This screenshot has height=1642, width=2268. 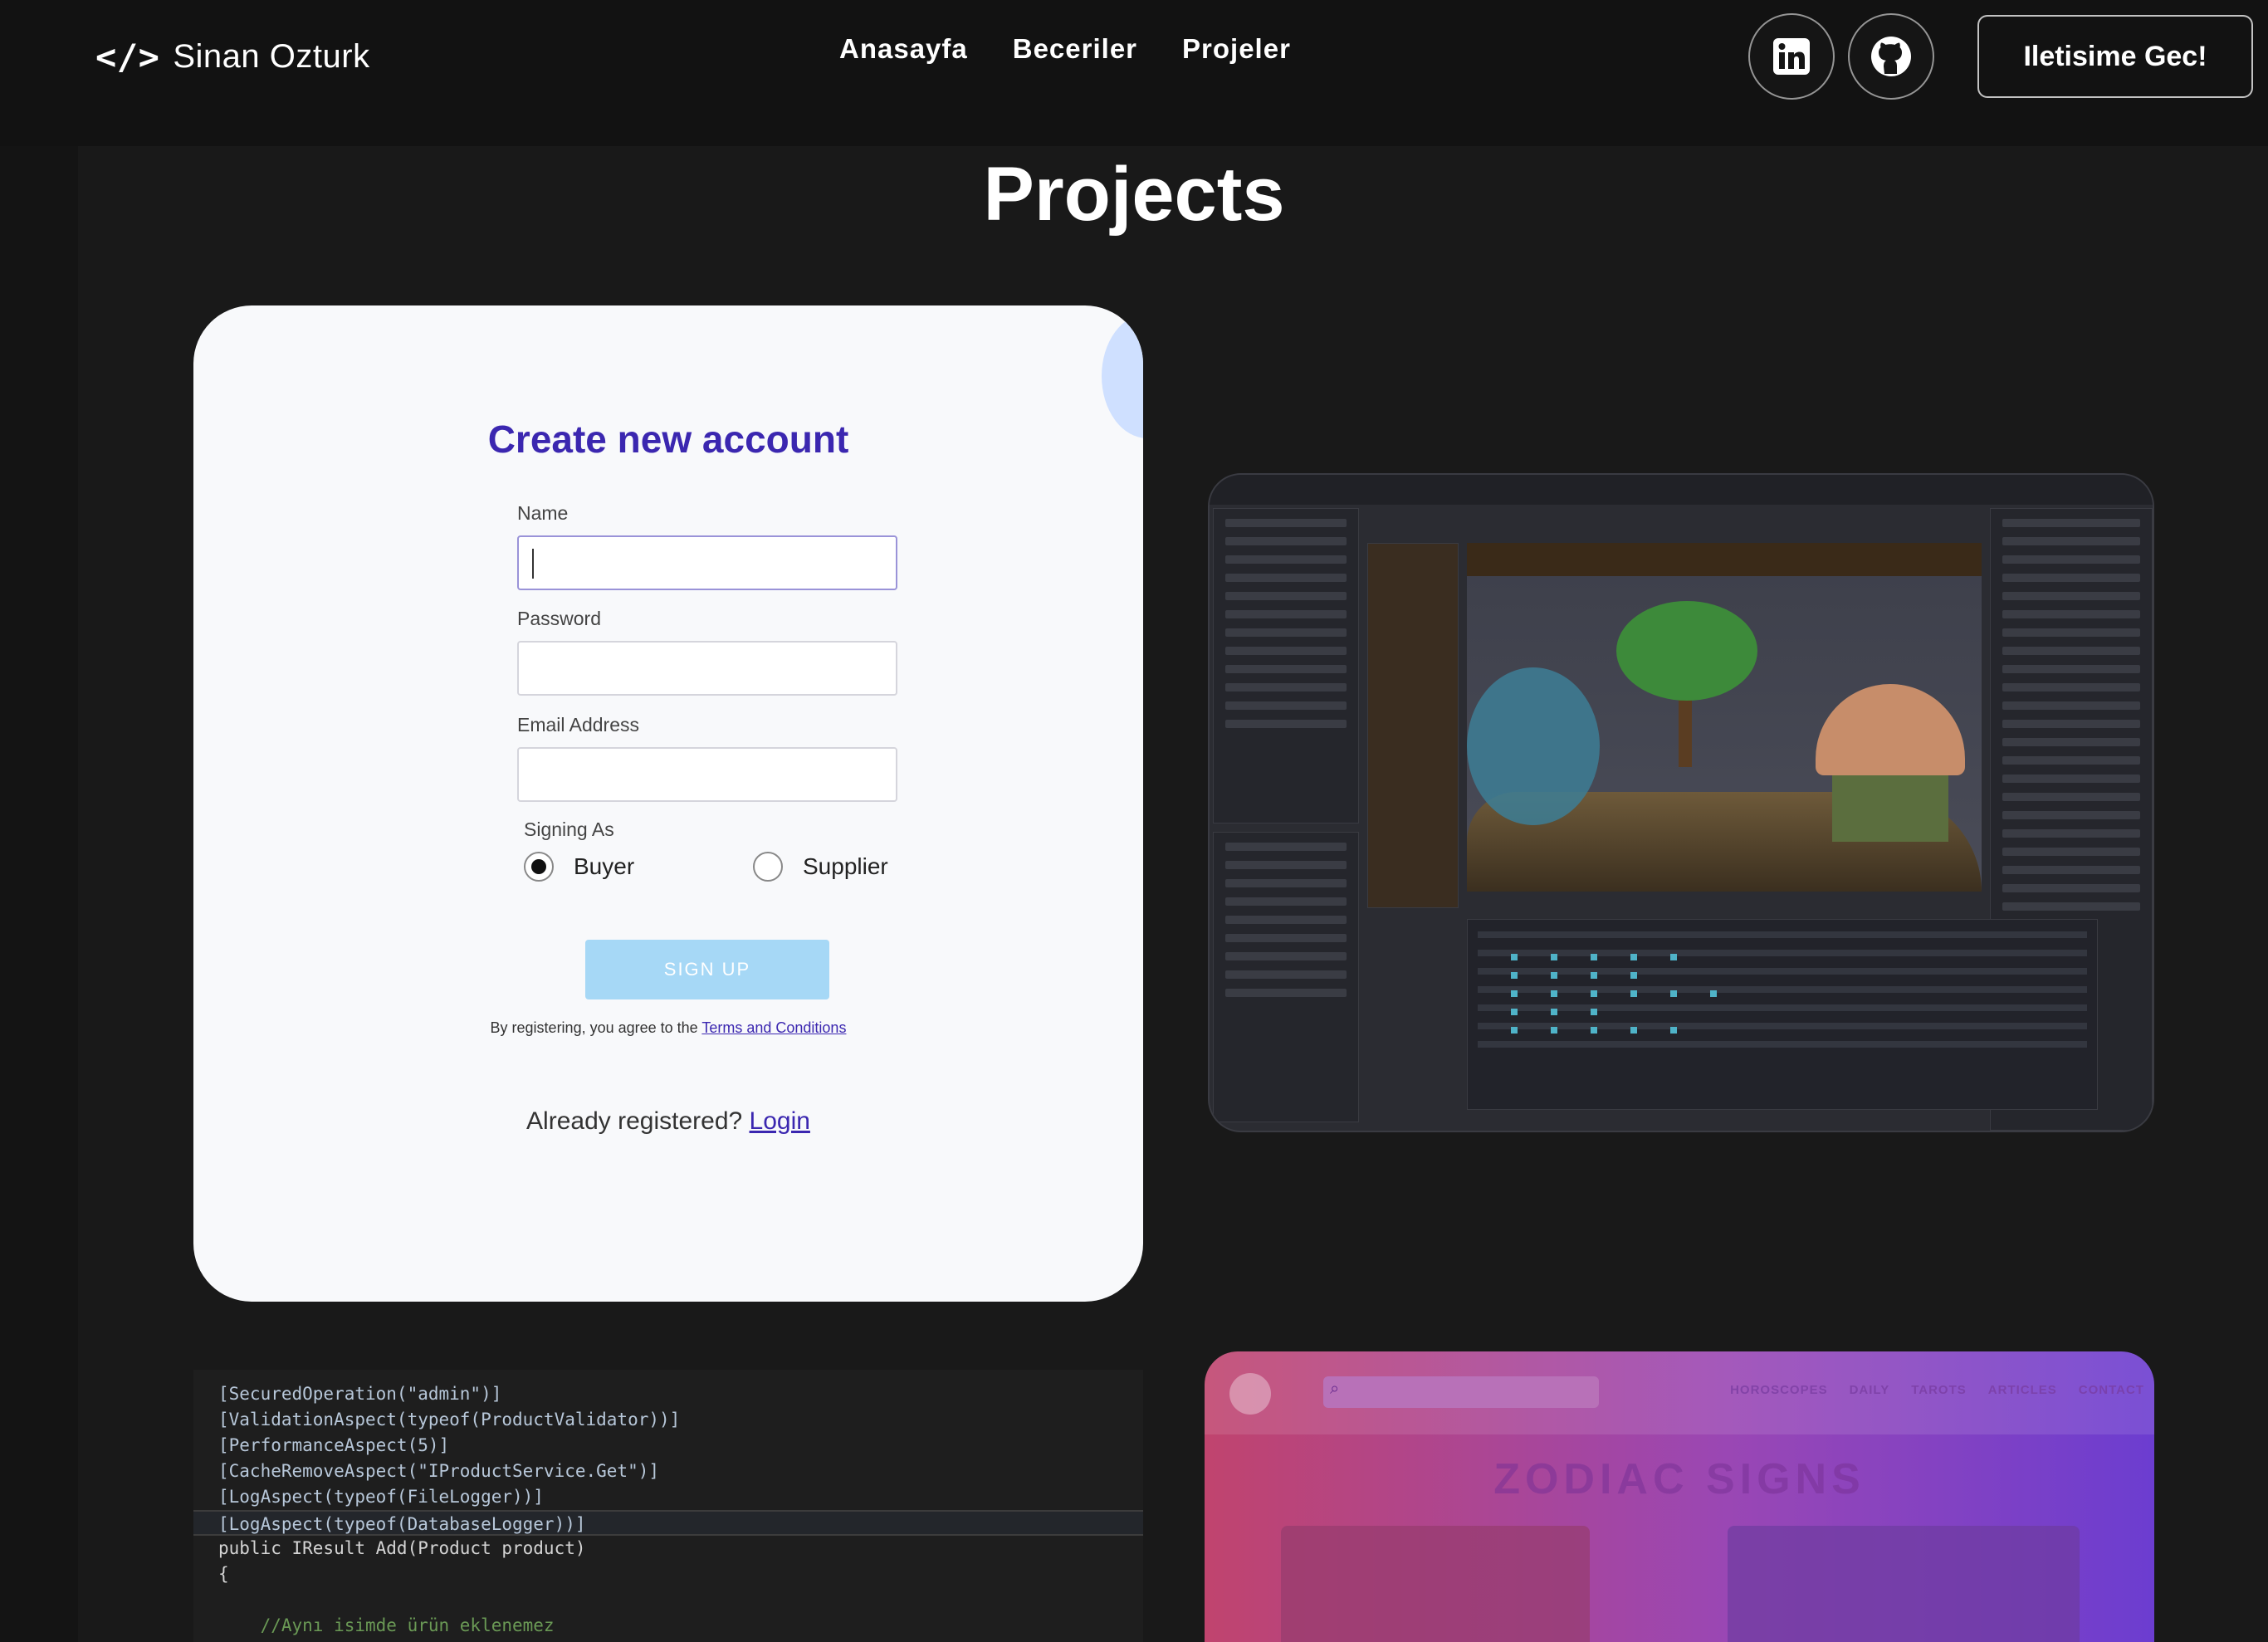 What do you see at coordinates (1679, 1479) in the screenshot?
I see `zodiac-title: ZODIAC SIGNS` at bounding box center [1679, 1479].